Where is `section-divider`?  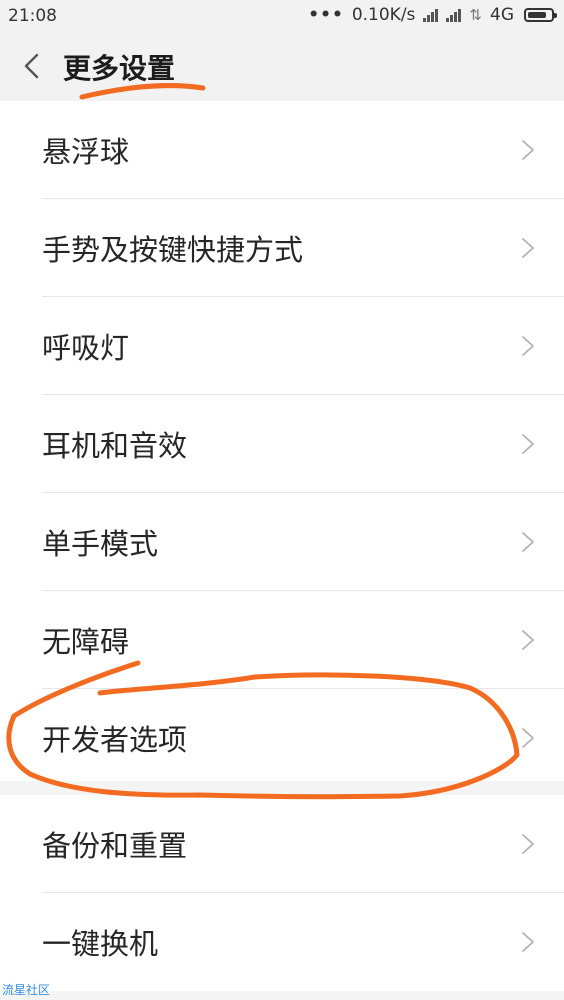
section-divider is located at coordinates (282, 788).